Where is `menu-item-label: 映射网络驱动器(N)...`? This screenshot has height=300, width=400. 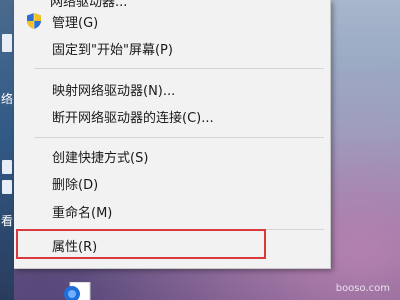
menu-item-label: 映射网络驱动器(N)... is located at coordinates (114, 91).